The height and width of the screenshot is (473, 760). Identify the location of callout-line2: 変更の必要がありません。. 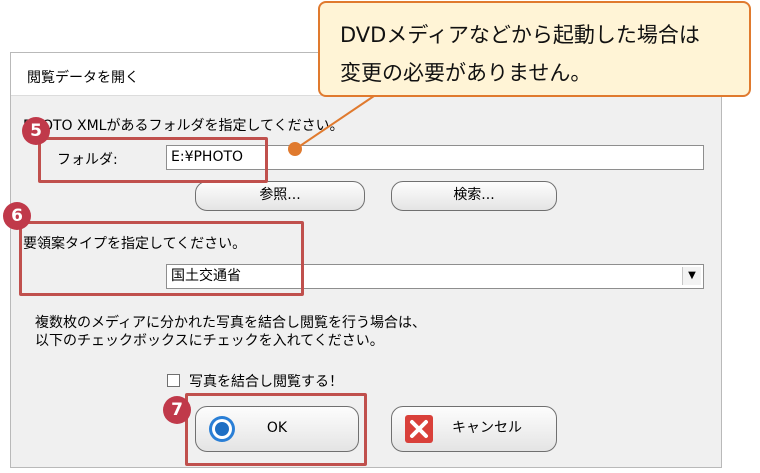
(466, 73).